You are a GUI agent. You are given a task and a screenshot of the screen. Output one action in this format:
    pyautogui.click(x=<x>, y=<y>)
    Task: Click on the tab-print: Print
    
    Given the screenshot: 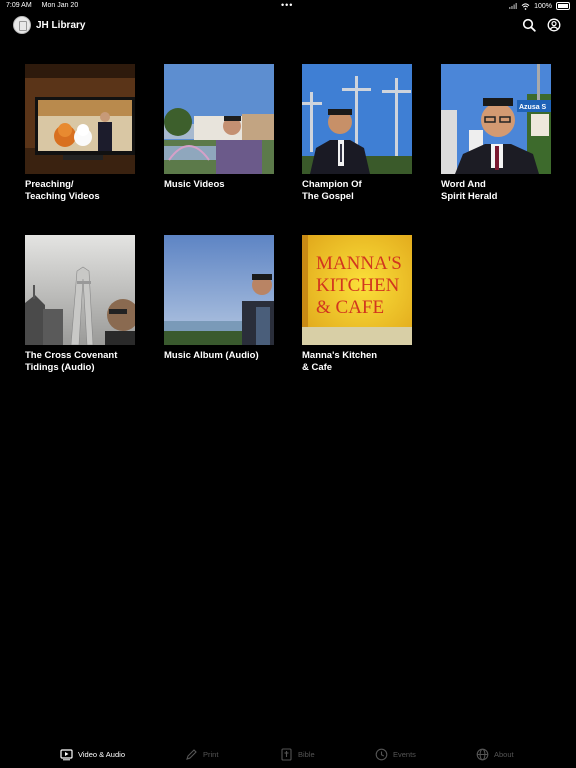 What is the action you would take?
    pyautogui.click(x=201, y=754)
    